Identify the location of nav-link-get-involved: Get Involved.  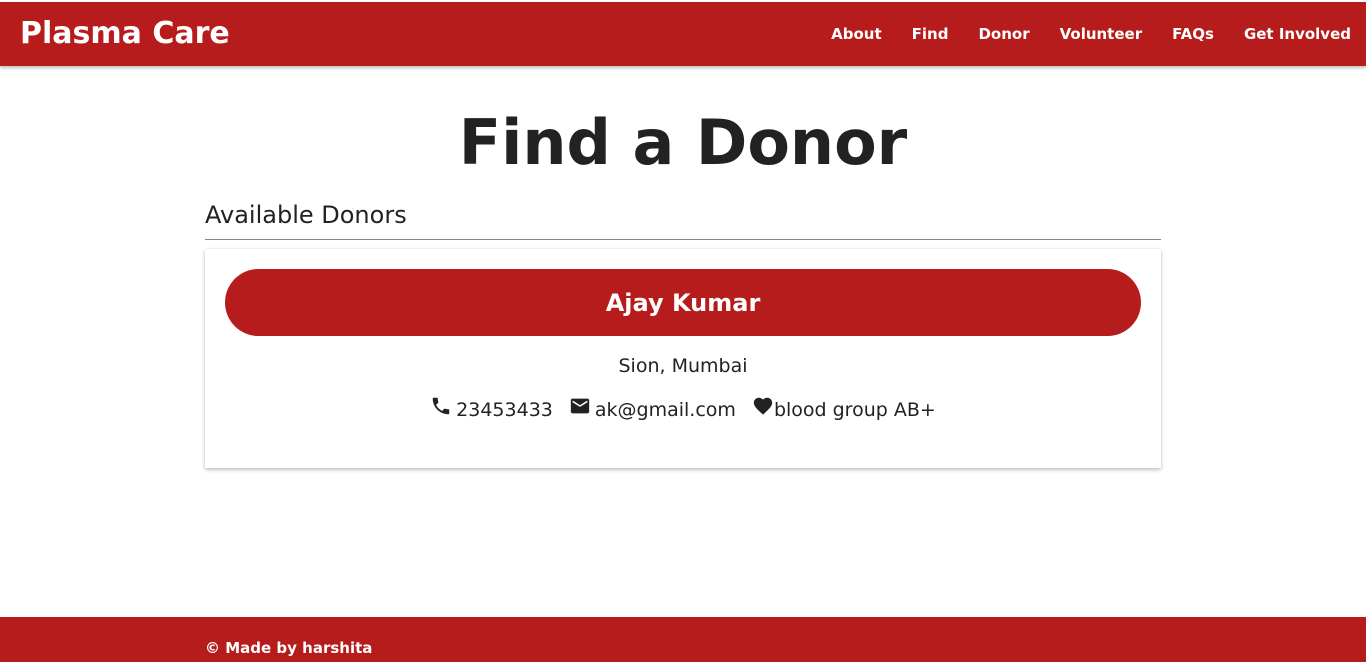
(1297, 34).